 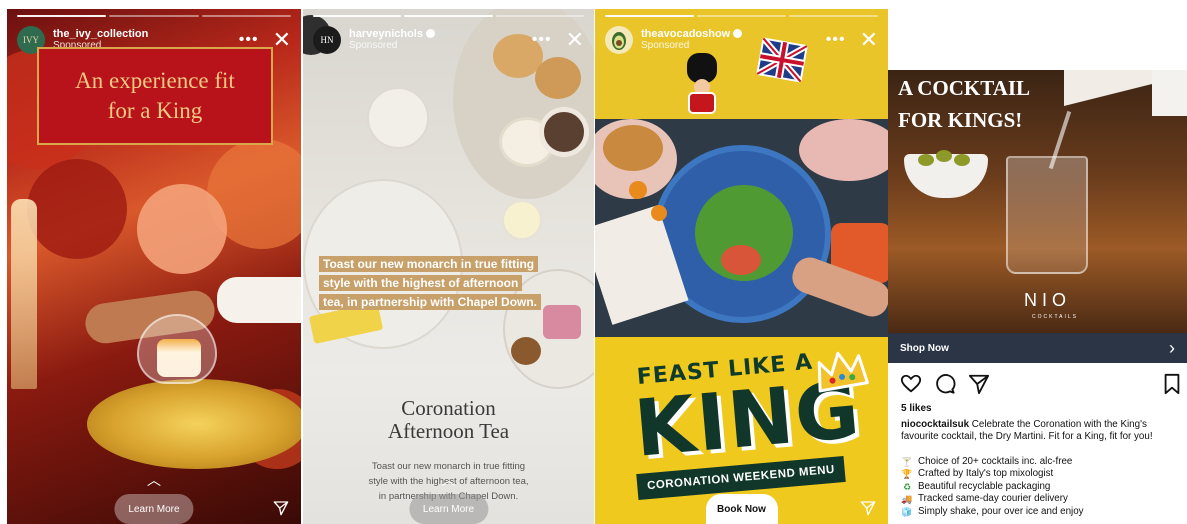 What do you see at coordinates (1169, 93) in the screenshot?
I see `paper-tag` at bounding box center [1169, 93].